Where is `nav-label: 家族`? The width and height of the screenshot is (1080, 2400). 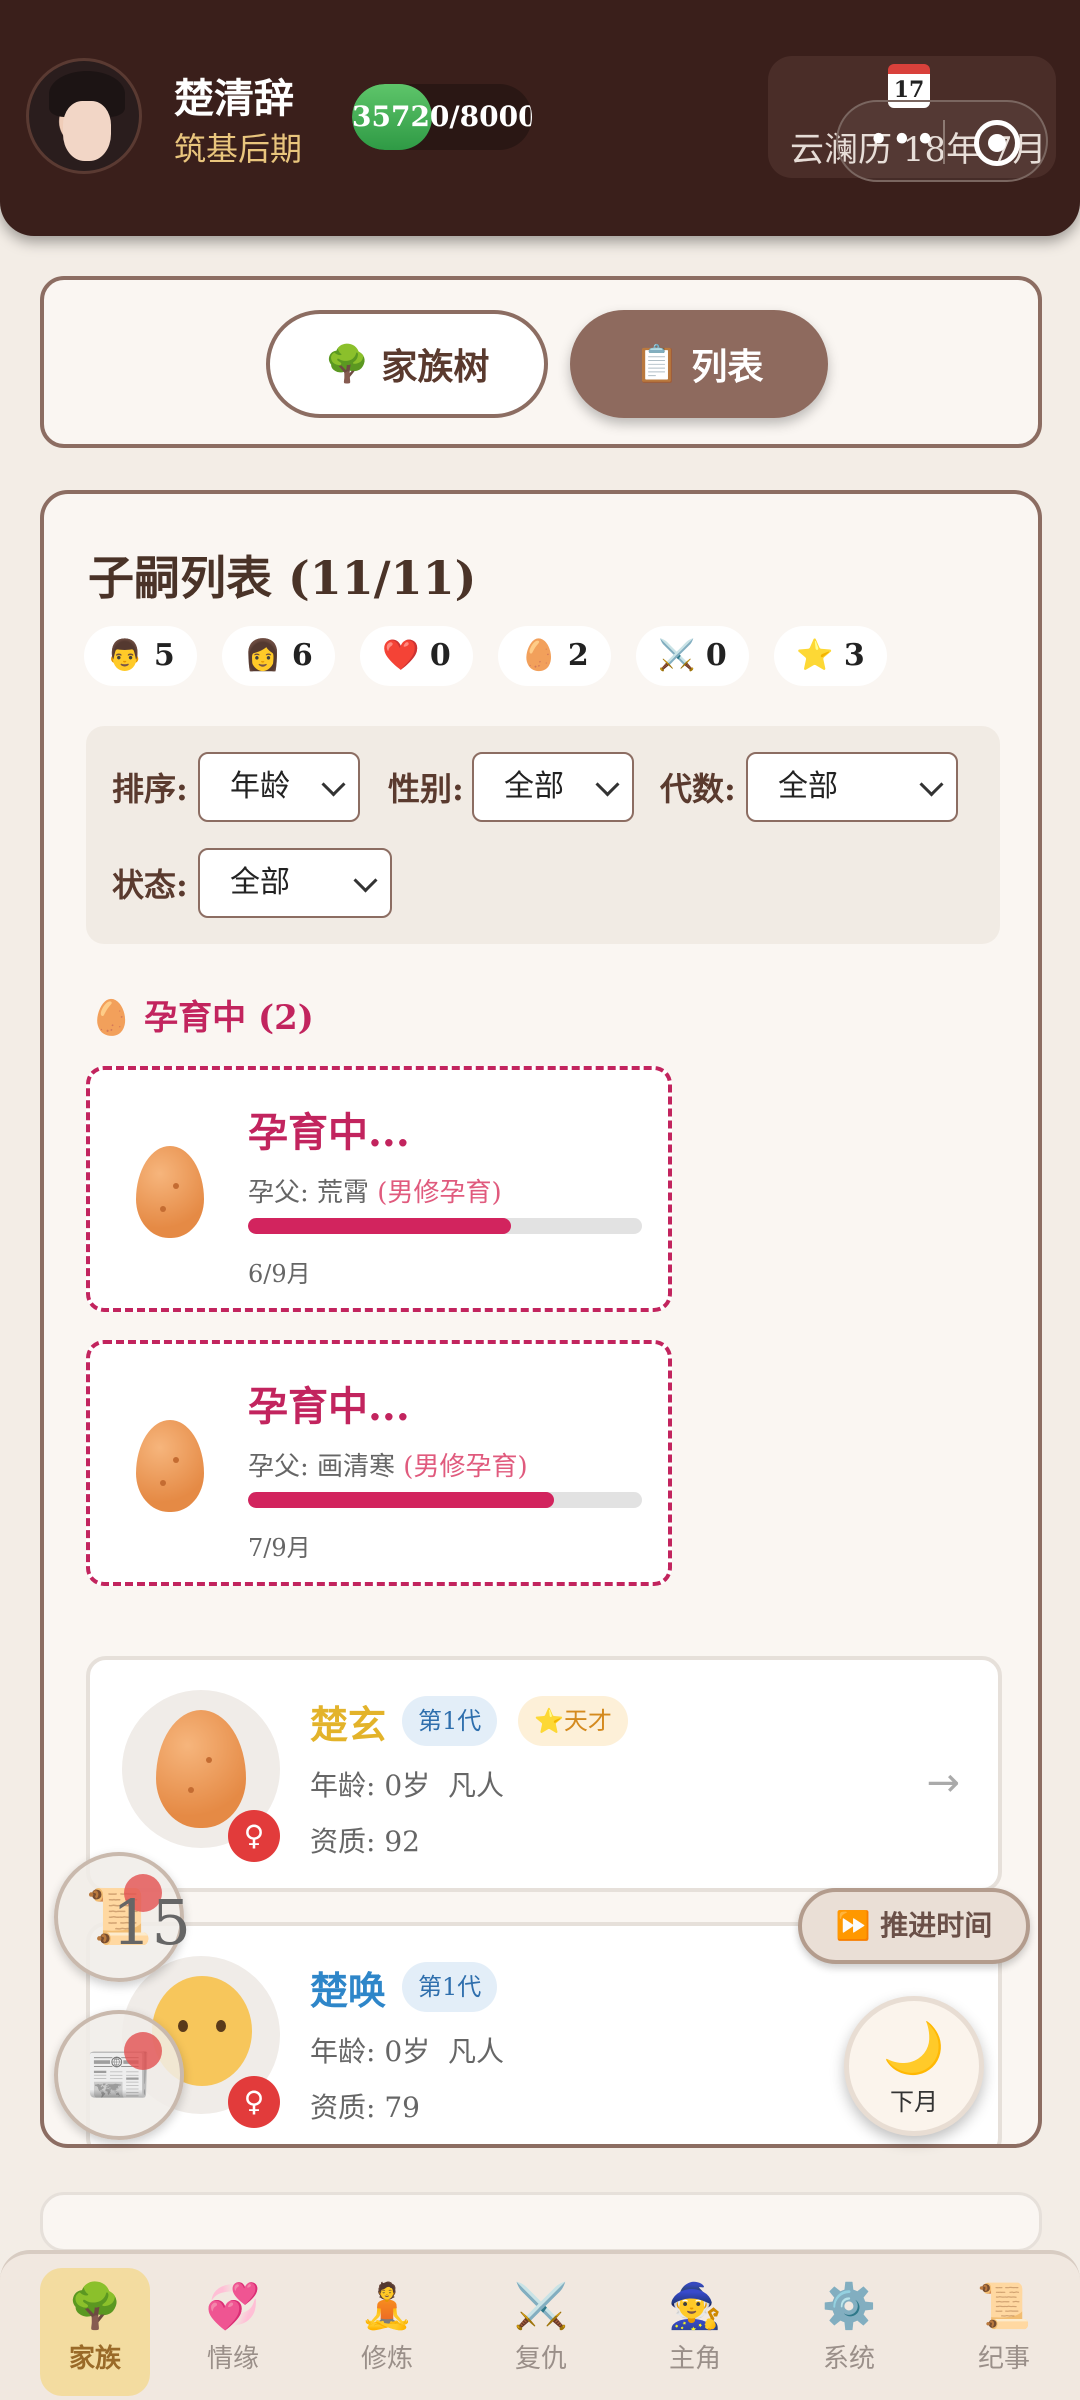 nav-label: 家族 is located at coordinates (94, 2359).